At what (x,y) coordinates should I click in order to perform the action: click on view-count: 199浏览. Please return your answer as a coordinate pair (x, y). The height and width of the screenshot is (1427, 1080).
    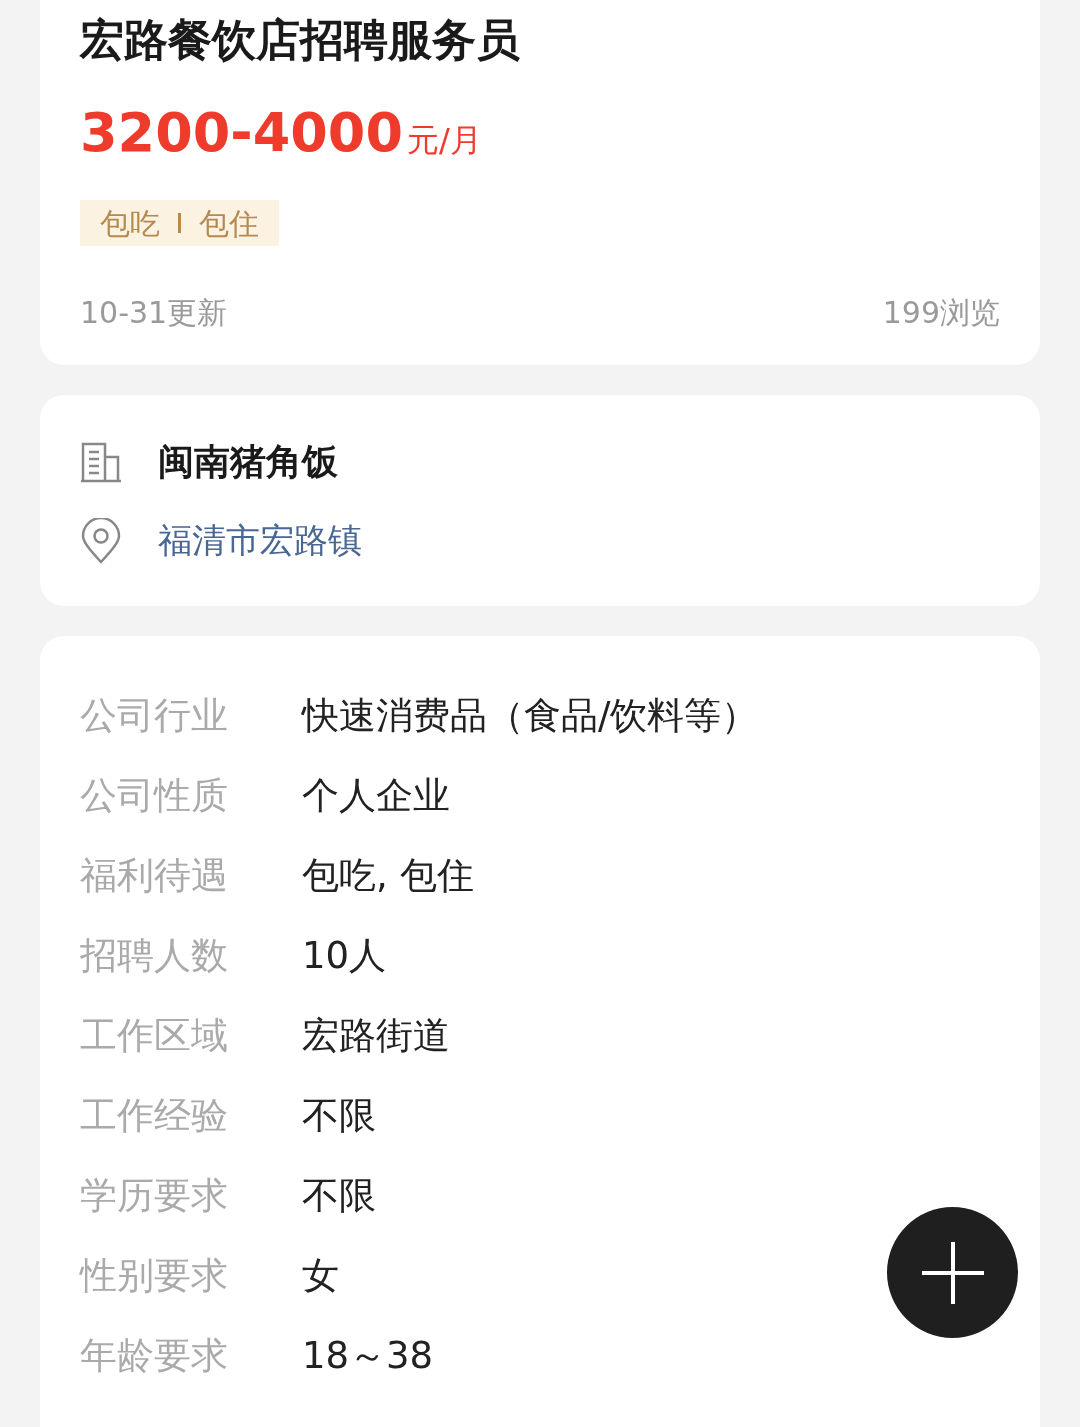
    Looking at the image, I should click on (941, 313).